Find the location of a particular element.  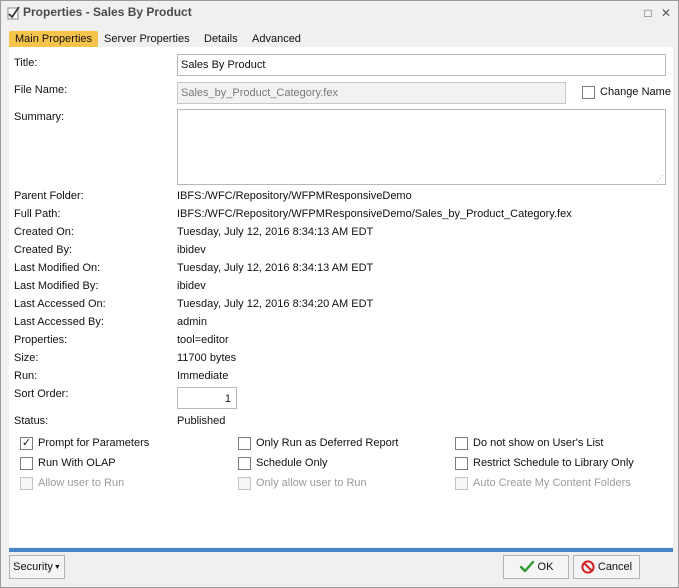

checkbox-label: Auto Create My Content Folders is located at coordinates (552, 483).